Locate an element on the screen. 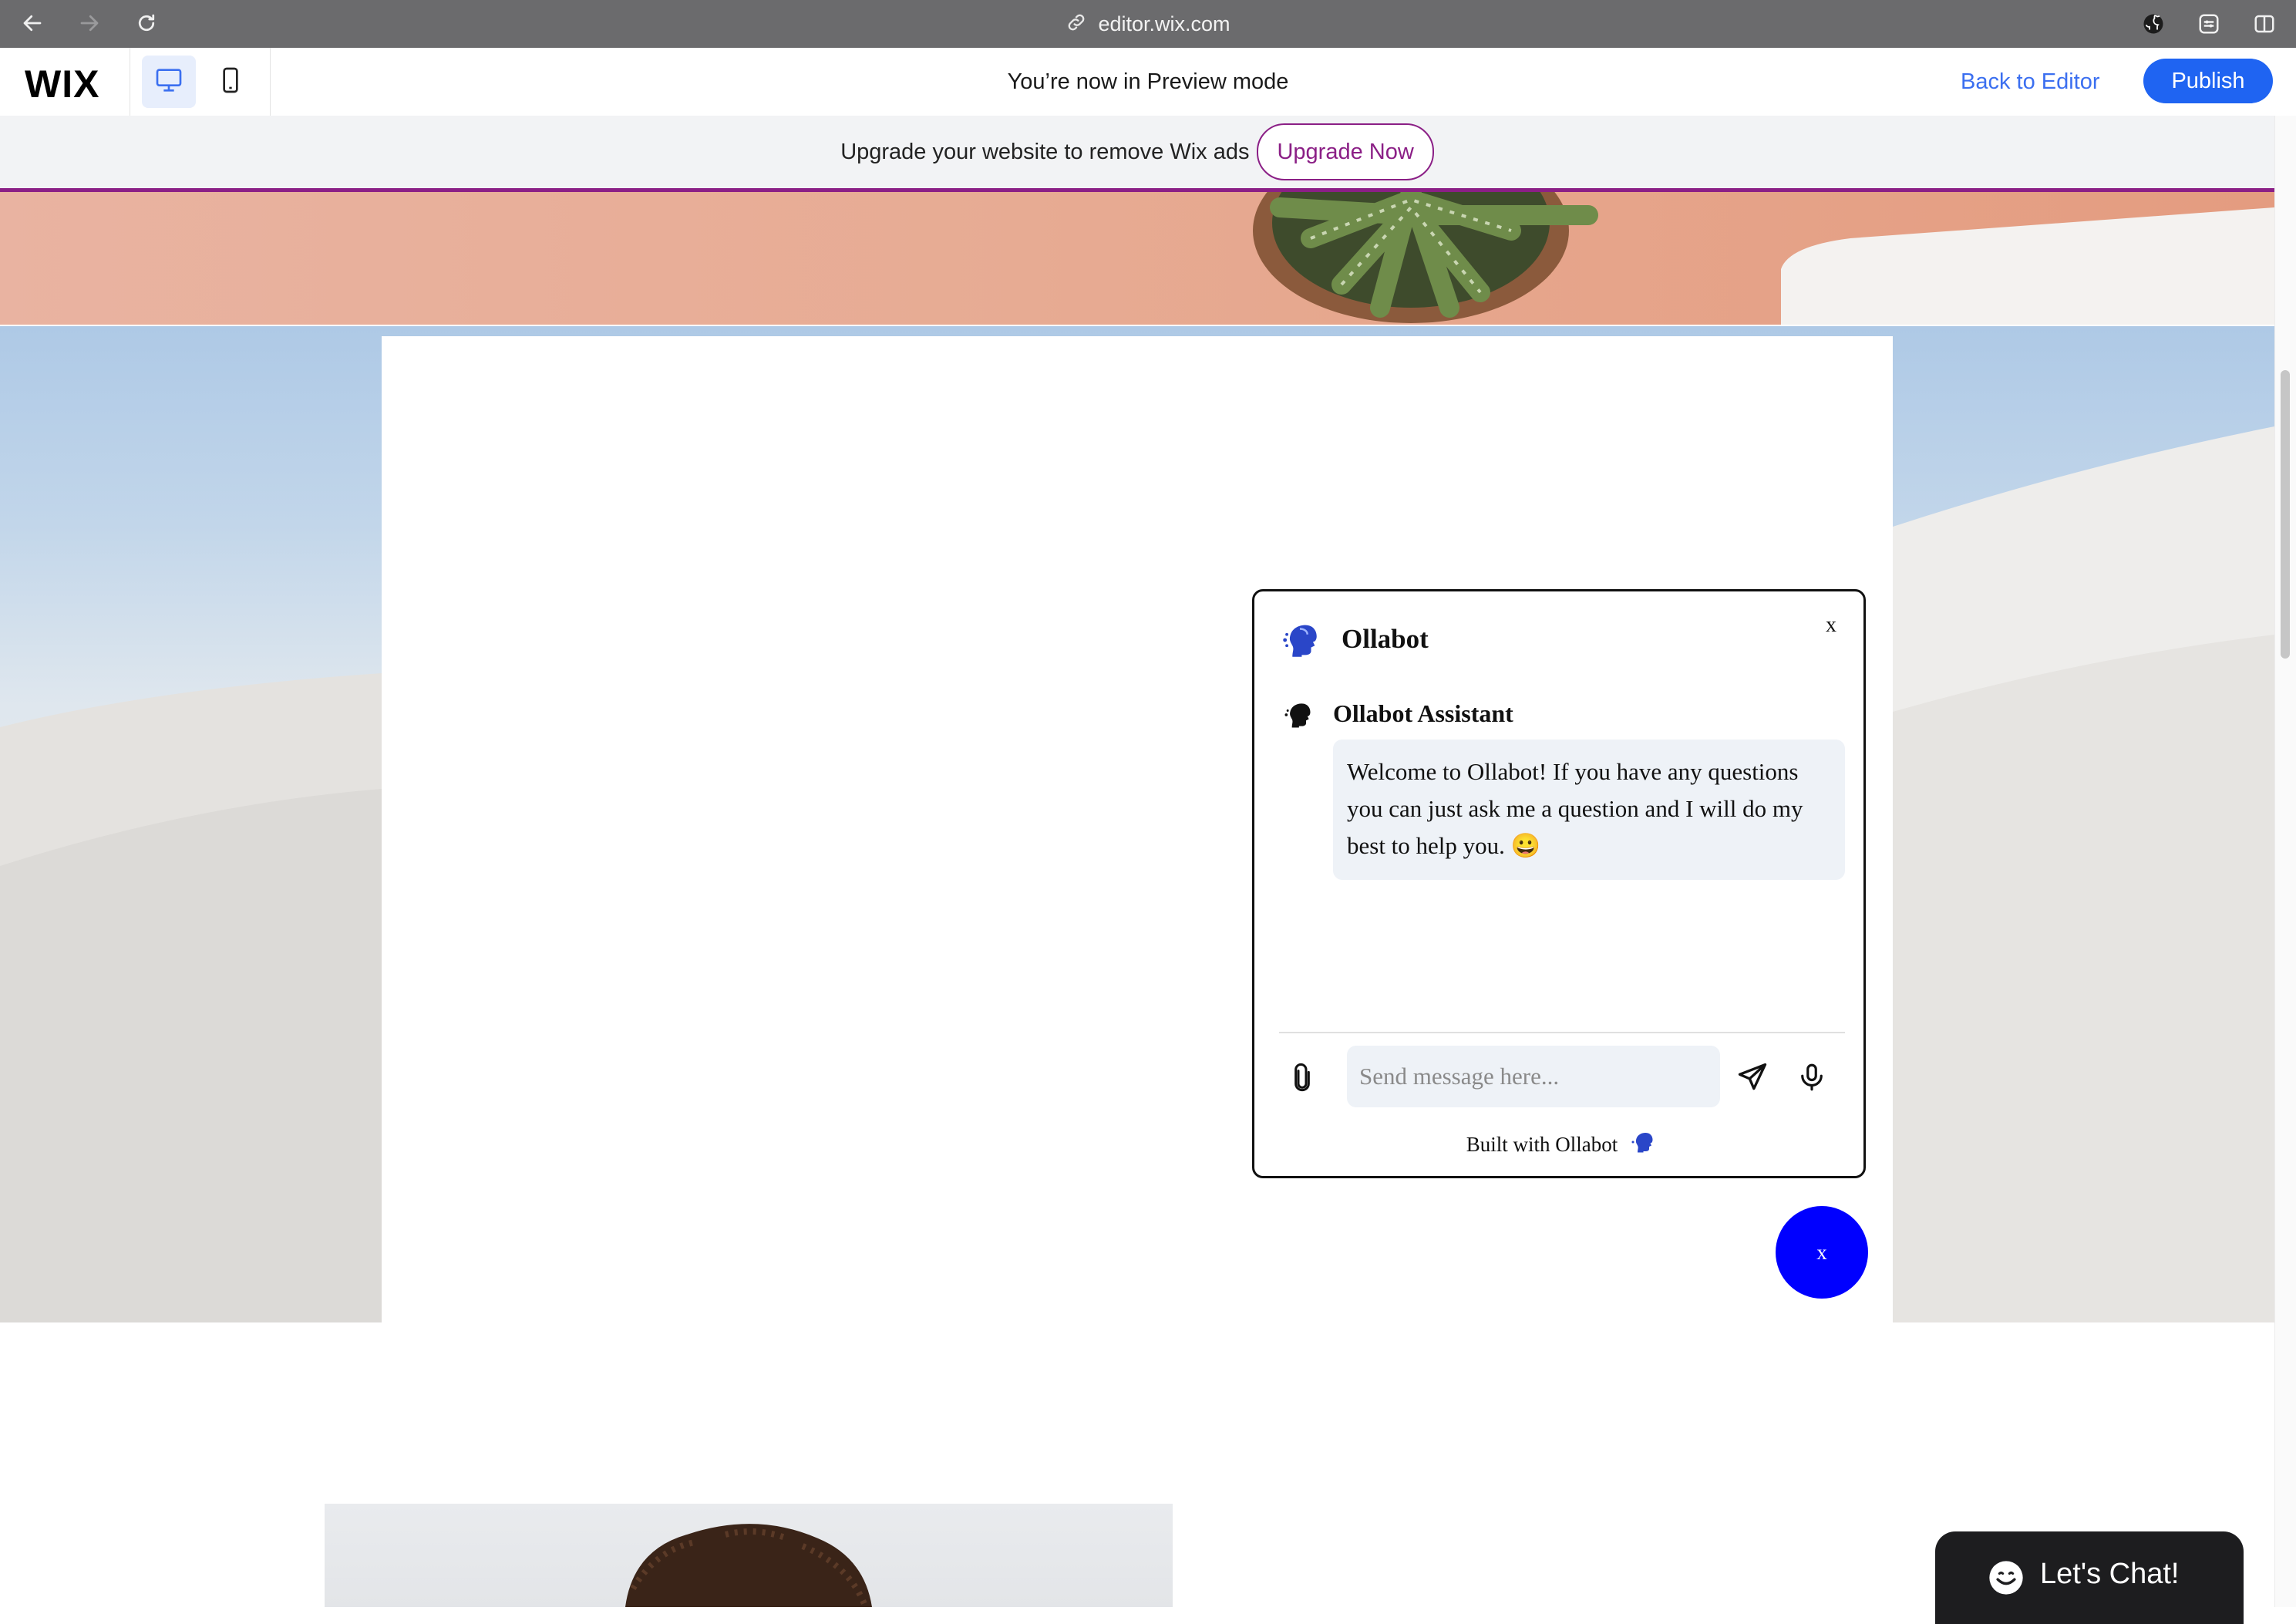 Image resolution: width=2296 pixels, height=1624 pixels. ads-banner-text: Upgrade your website to remove Wix ads is located at coordinates (1045, 152).